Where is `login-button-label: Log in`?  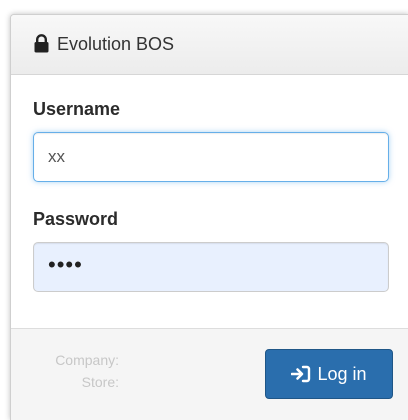 login-button-label: Log in is located at coordinates (342, 373).